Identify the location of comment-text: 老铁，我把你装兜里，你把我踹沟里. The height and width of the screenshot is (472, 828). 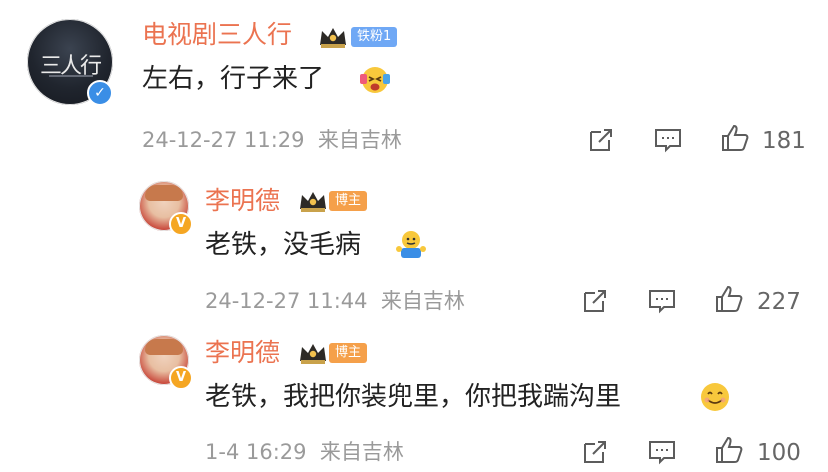
(413, 397).